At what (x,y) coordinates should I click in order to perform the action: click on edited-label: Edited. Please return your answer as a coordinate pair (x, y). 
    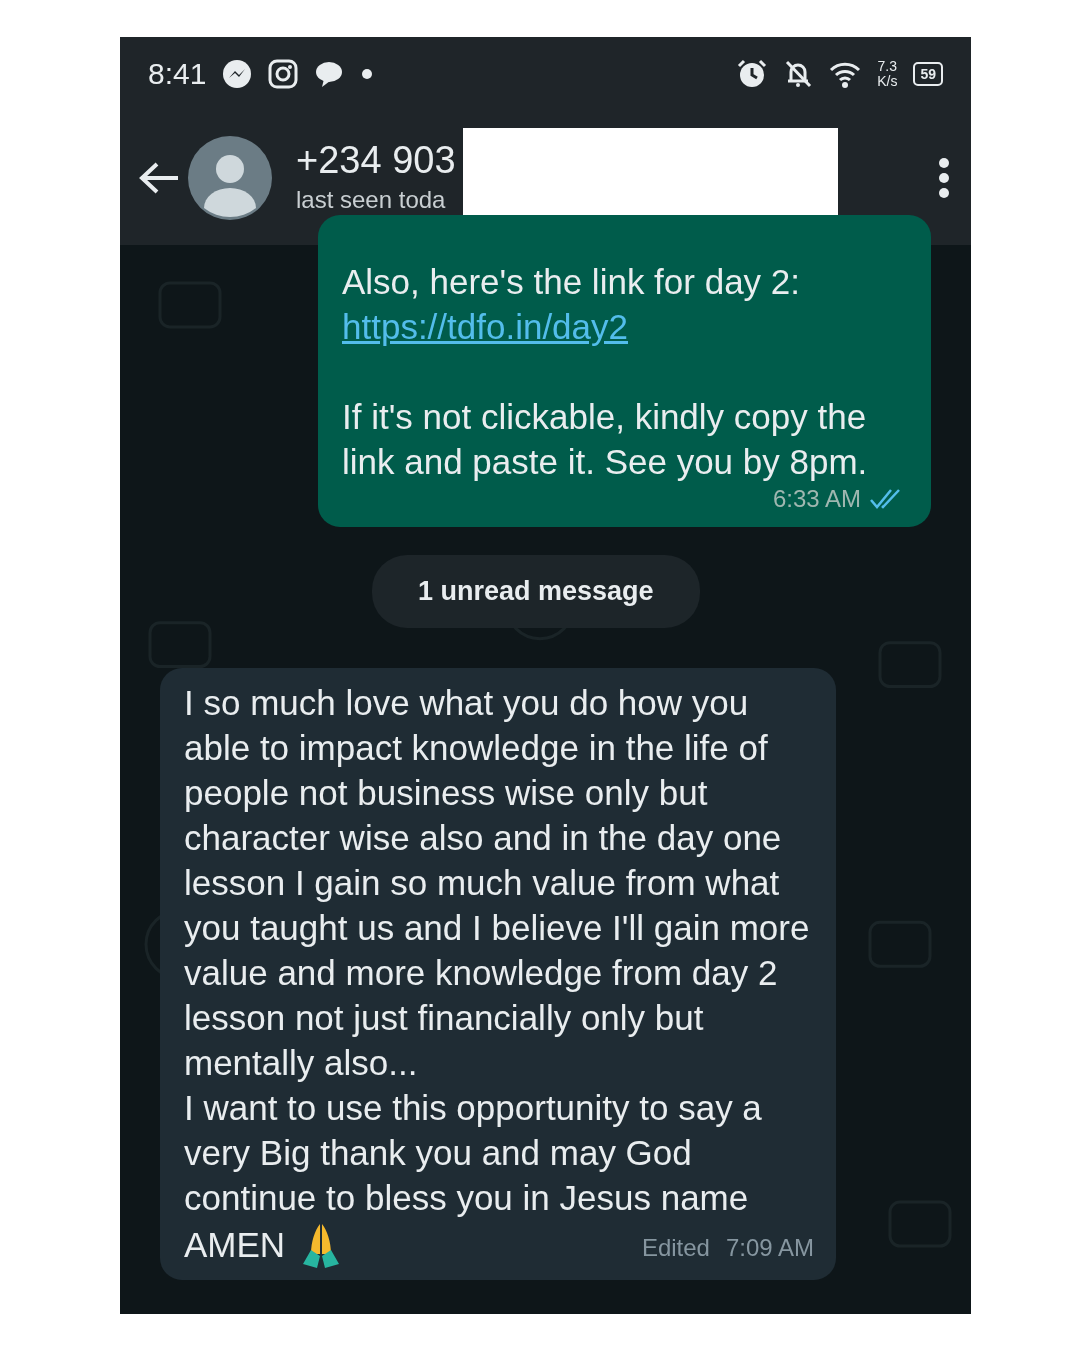
    Looking at the image, I should click on (675, 1247).